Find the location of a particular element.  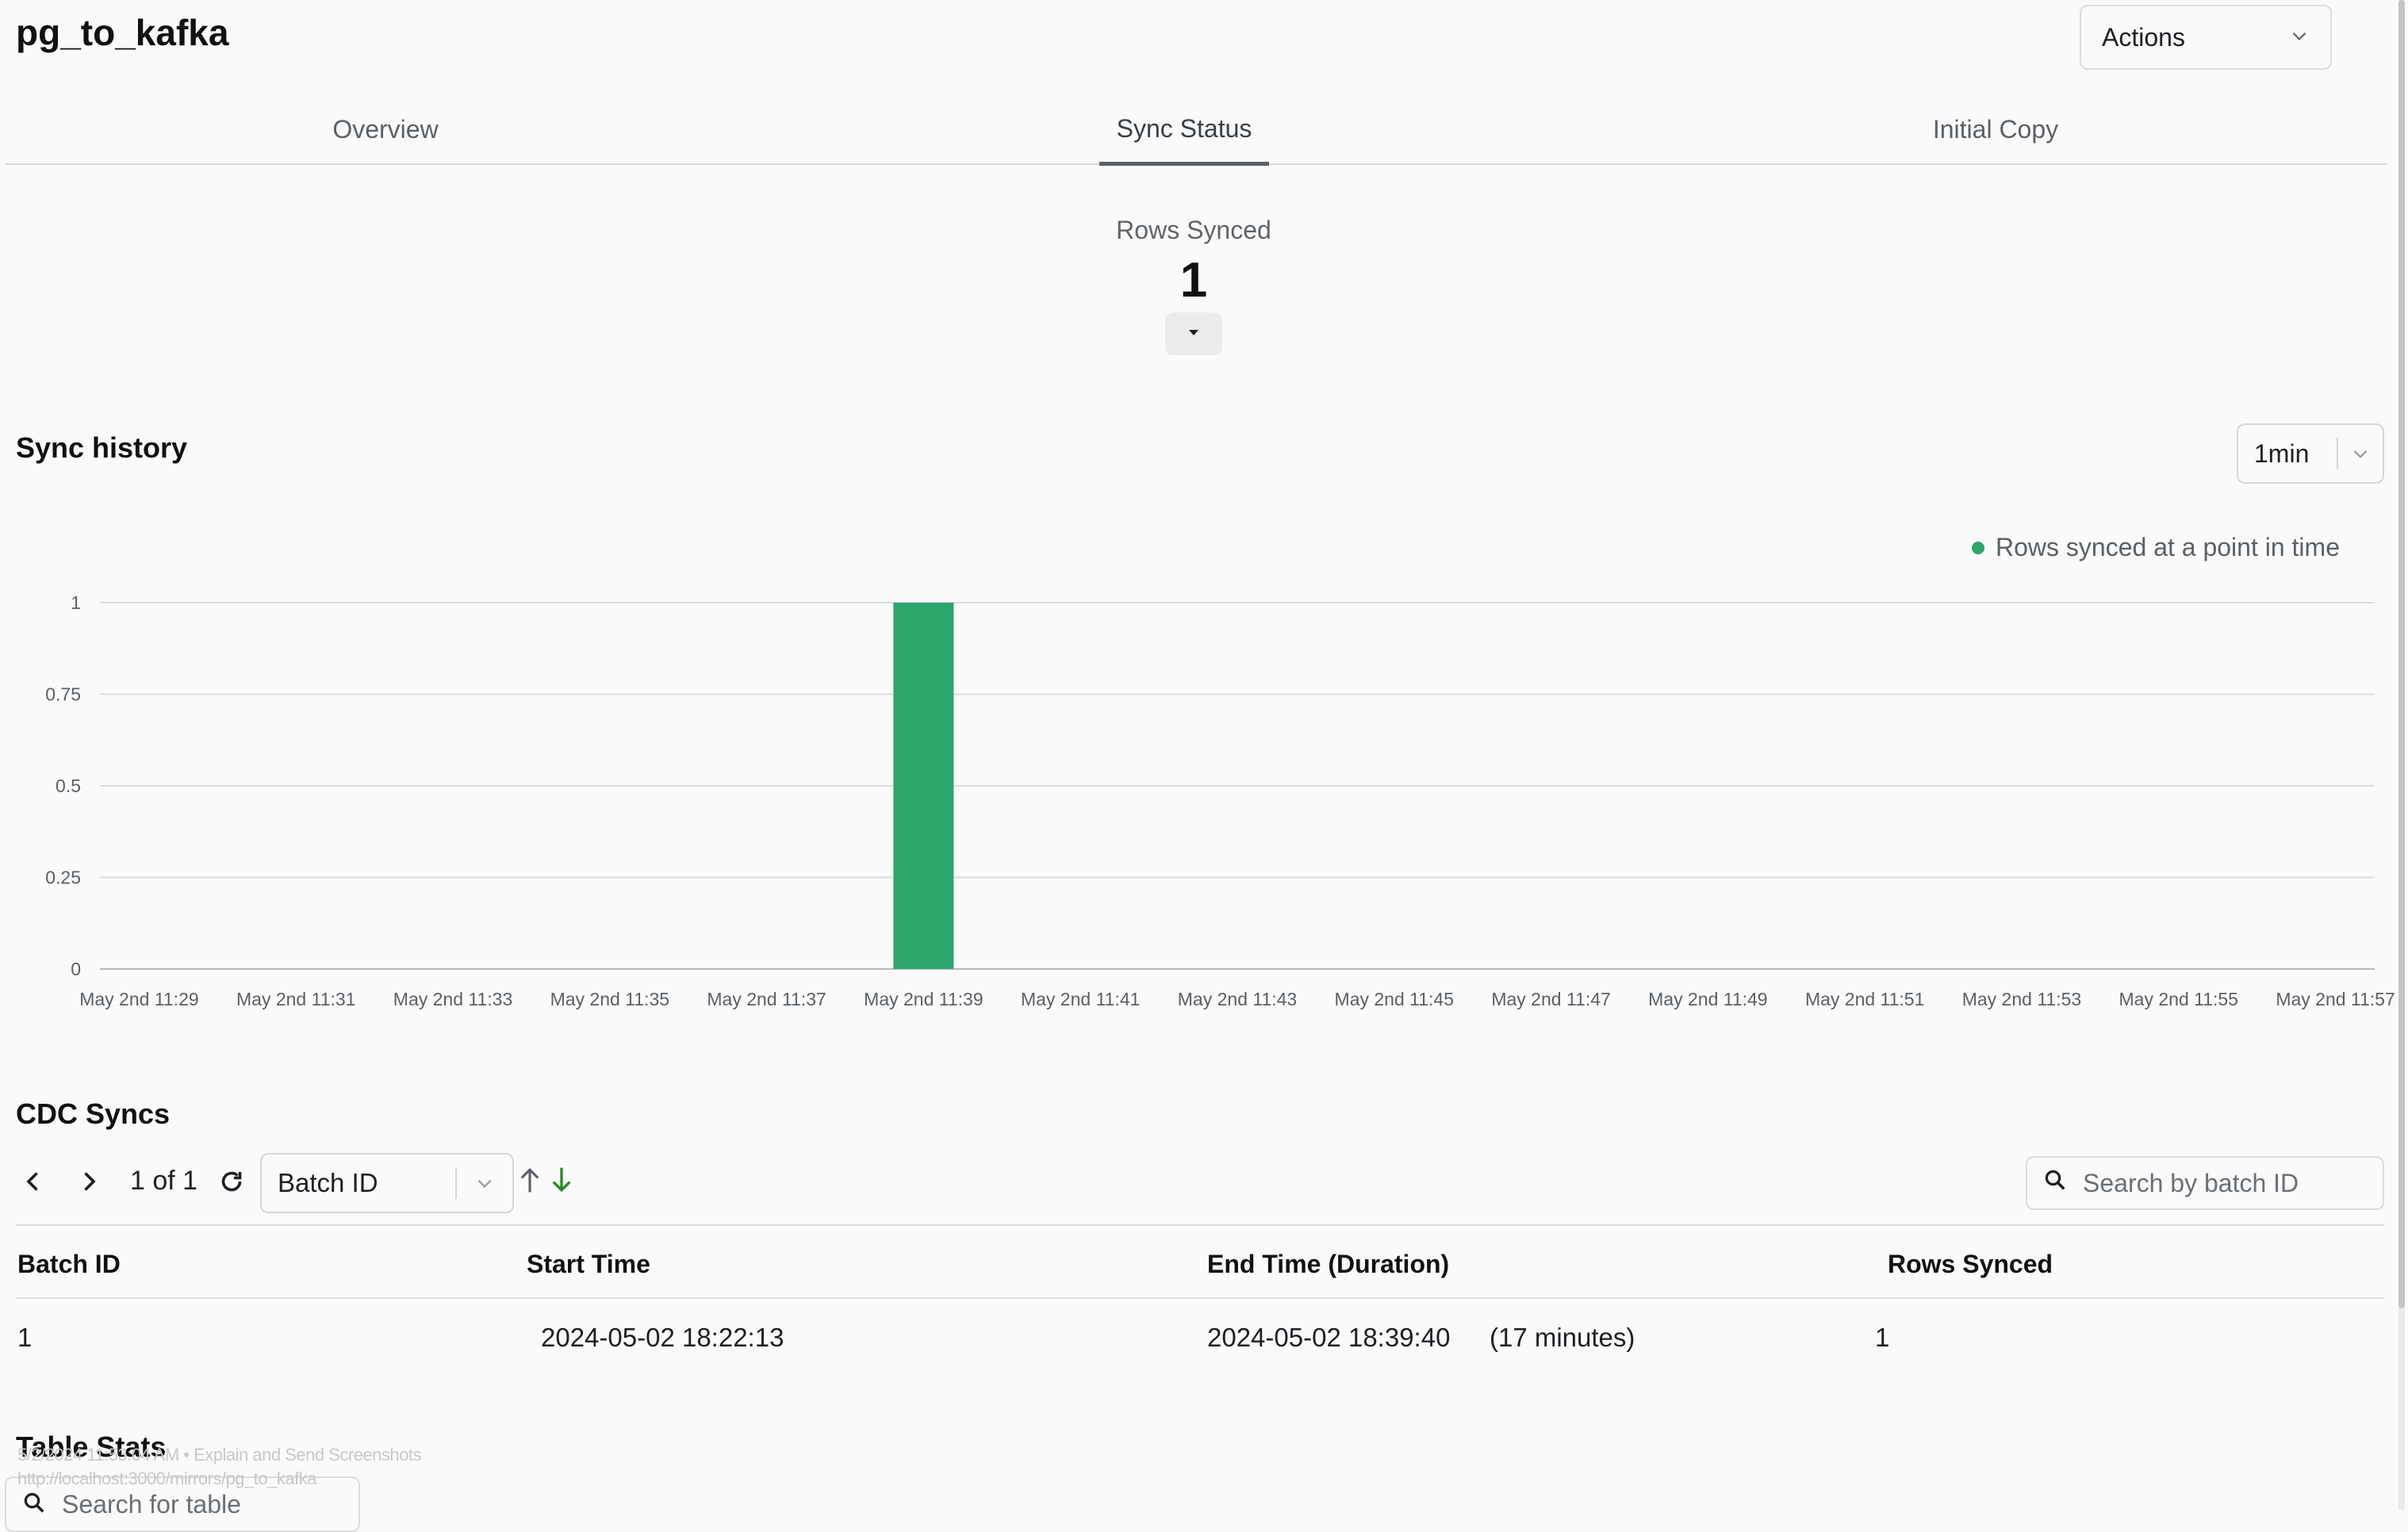

sort-field-select: Batch ID is located at coordinates (387, 1183).